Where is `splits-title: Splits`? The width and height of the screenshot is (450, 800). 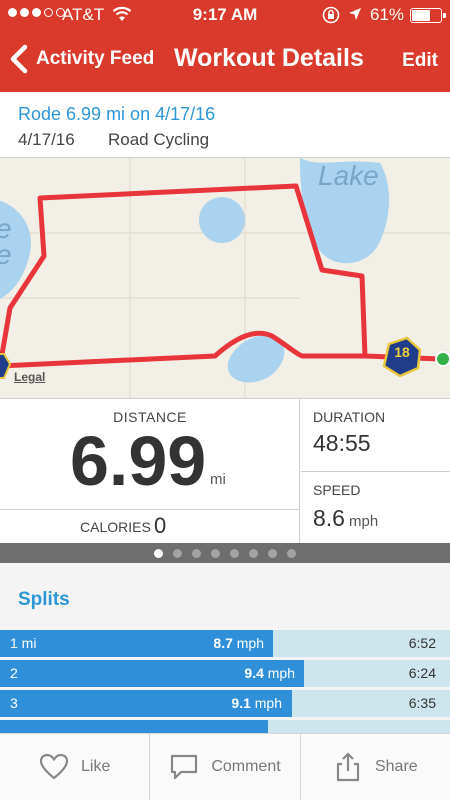 splits-title: Splits is located at coordinates (44, 599).